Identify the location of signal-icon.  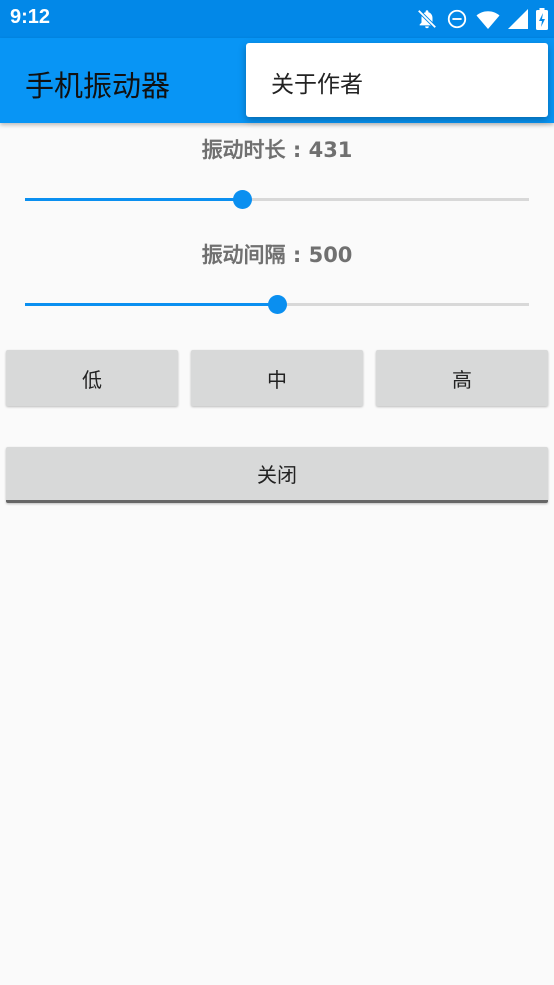
(518, 19).